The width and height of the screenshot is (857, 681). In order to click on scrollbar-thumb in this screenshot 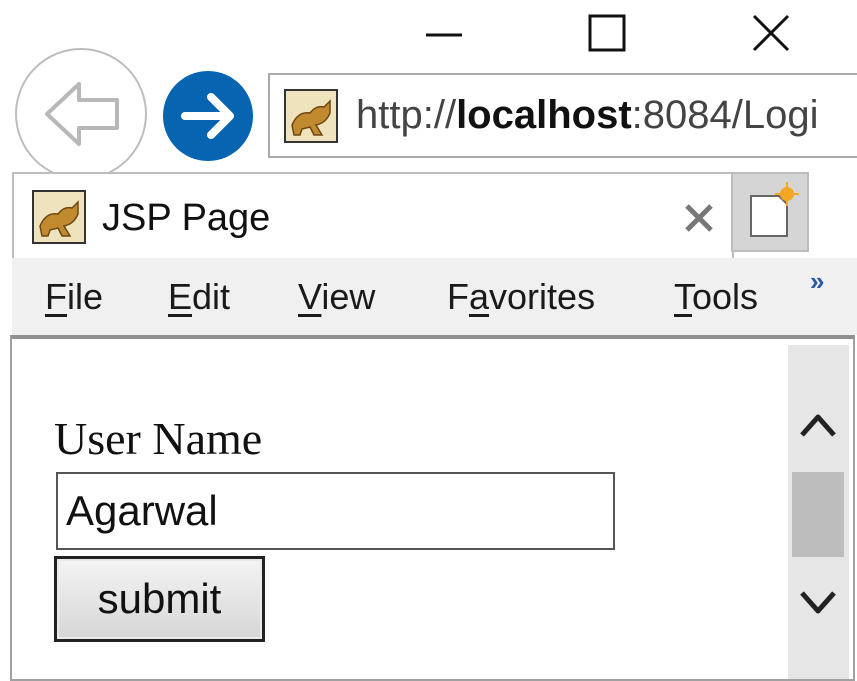, I will do `click(818, 514)`.